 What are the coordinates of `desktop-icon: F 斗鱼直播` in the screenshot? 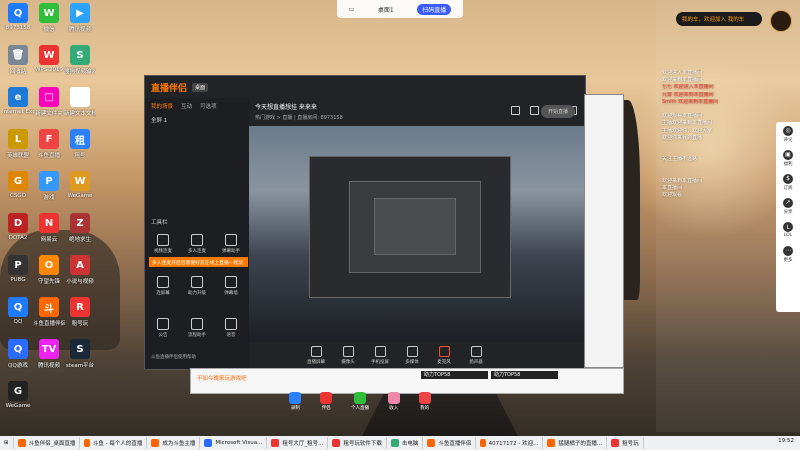 It's located at (49, 144).